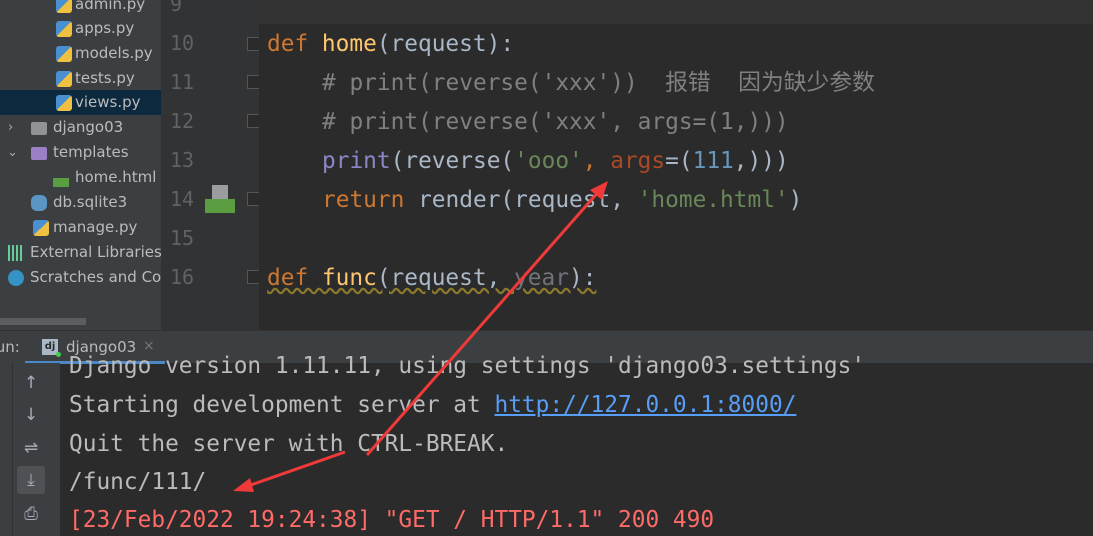 The width and height of the screenshot is (1093, 536). What do you see at coordinates (6, 449) in the screenshot?
I see `run-left-toolbar` at bounding box center [6, 449].